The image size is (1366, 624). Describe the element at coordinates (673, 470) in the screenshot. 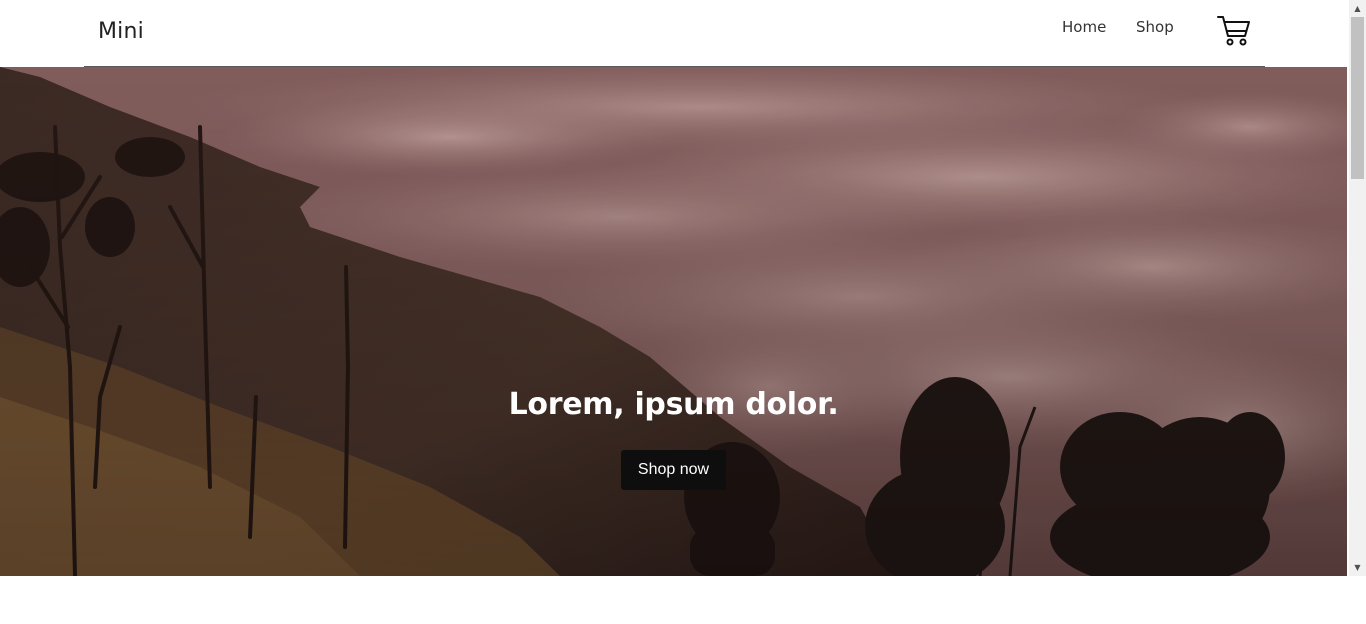

I see `shop-now-button: Shop now` at that location.